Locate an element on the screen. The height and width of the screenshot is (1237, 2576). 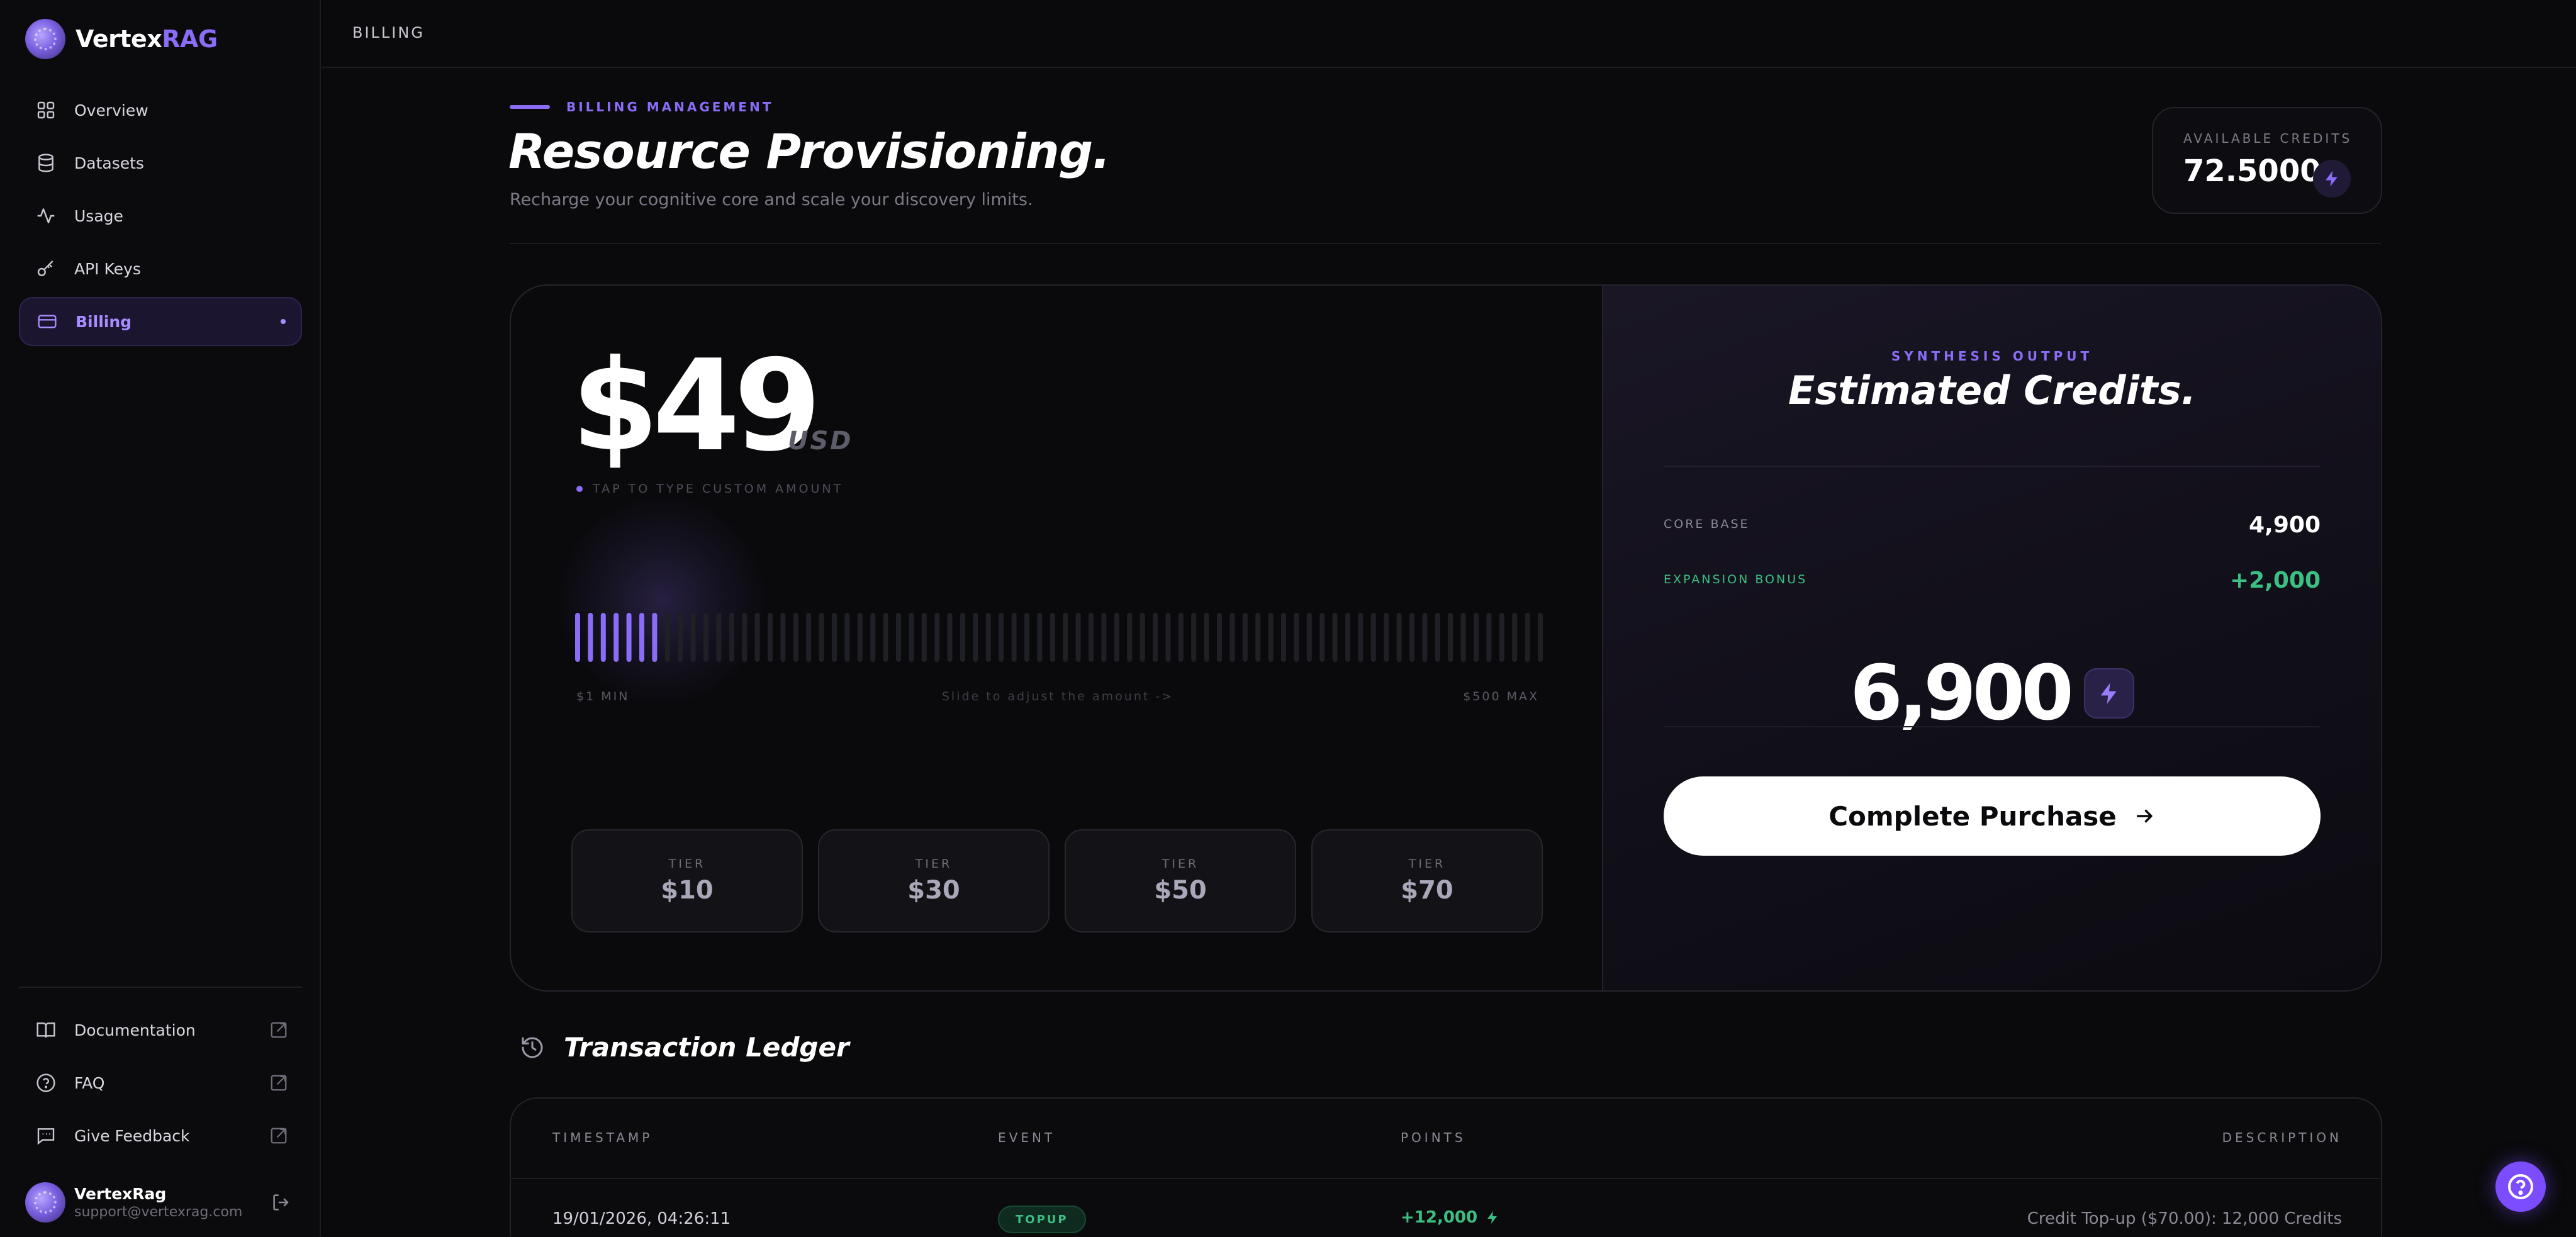
logout-icon is located at coordinates (281, 1202).